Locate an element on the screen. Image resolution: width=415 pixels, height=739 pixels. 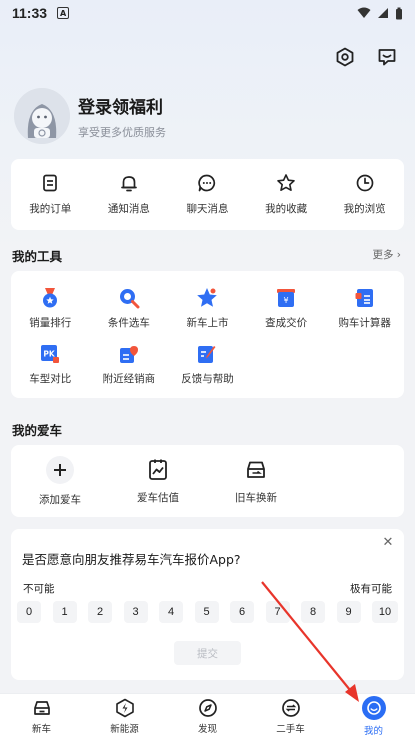
rating-option: 6 is located at coordinates (242, 612).